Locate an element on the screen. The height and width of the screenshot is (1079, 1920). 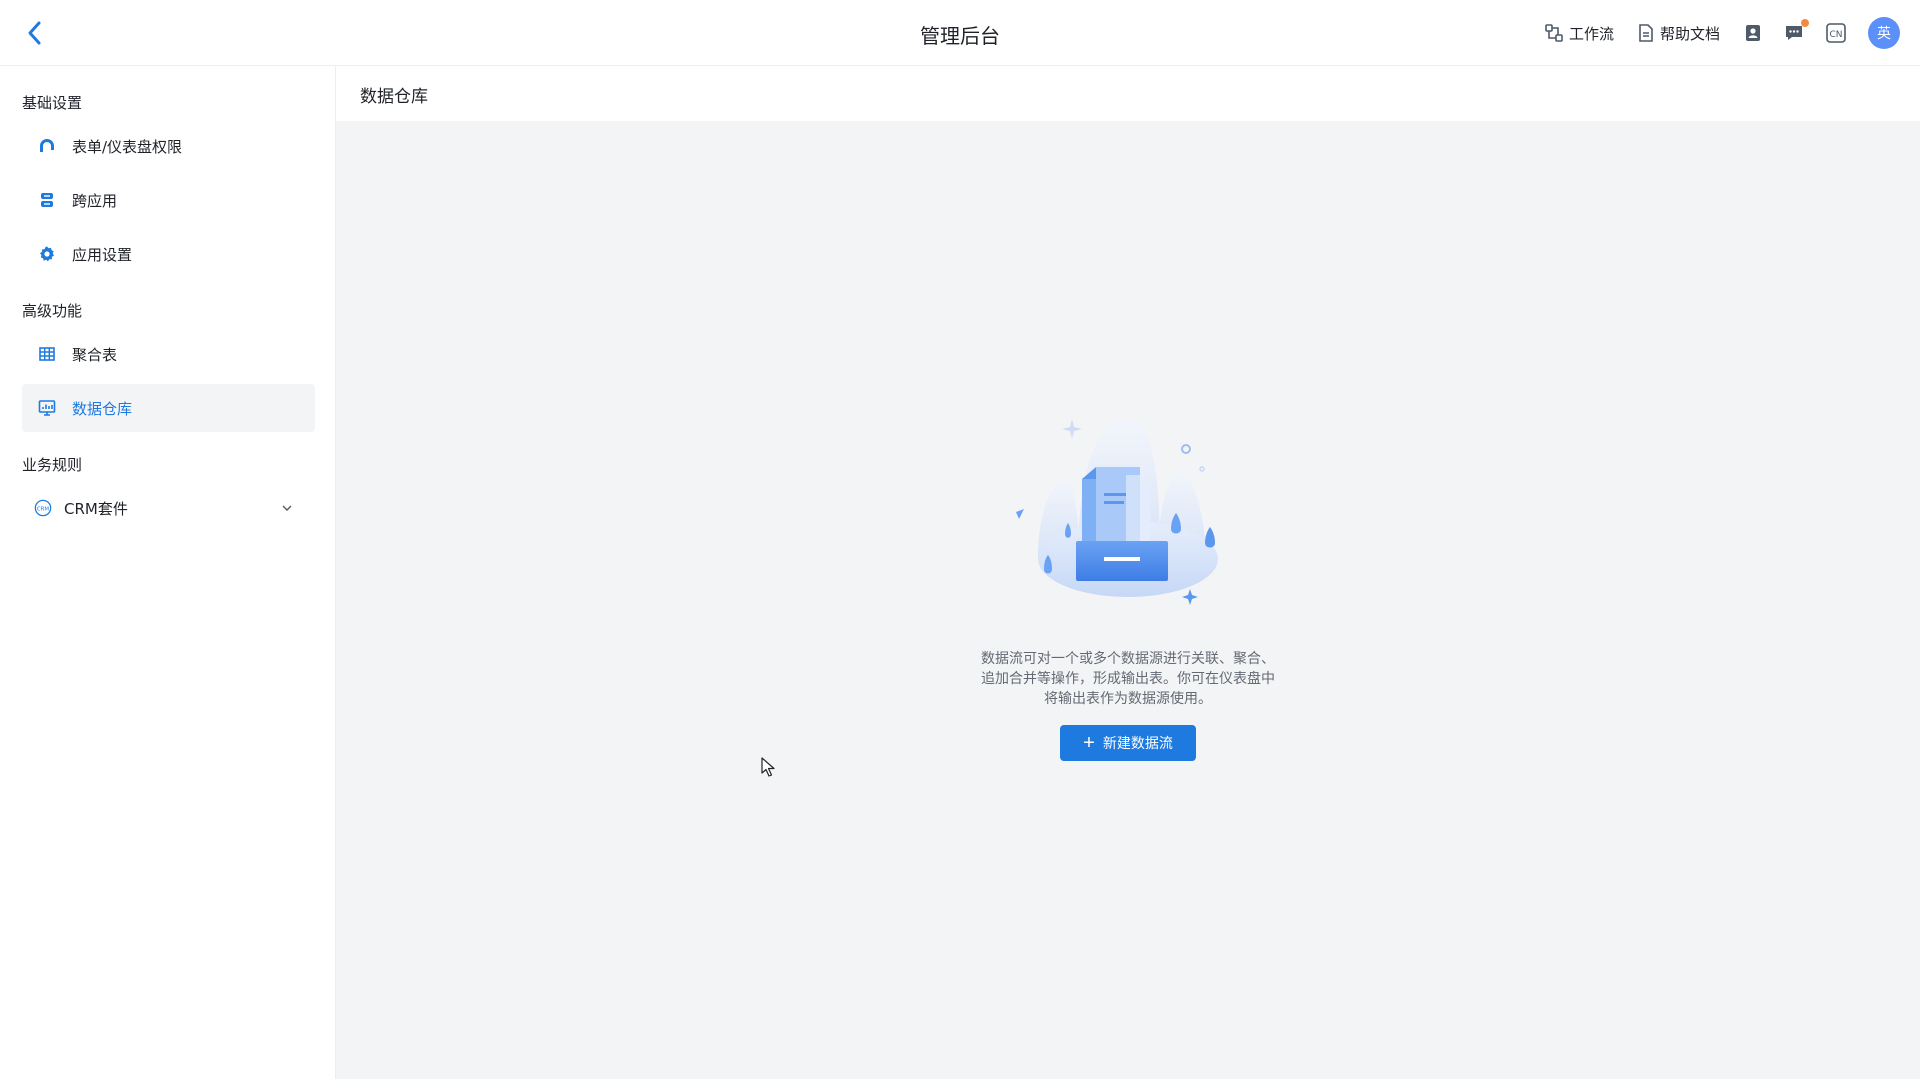
crm-icon-text: CRM is located at coordinates (43, 509).